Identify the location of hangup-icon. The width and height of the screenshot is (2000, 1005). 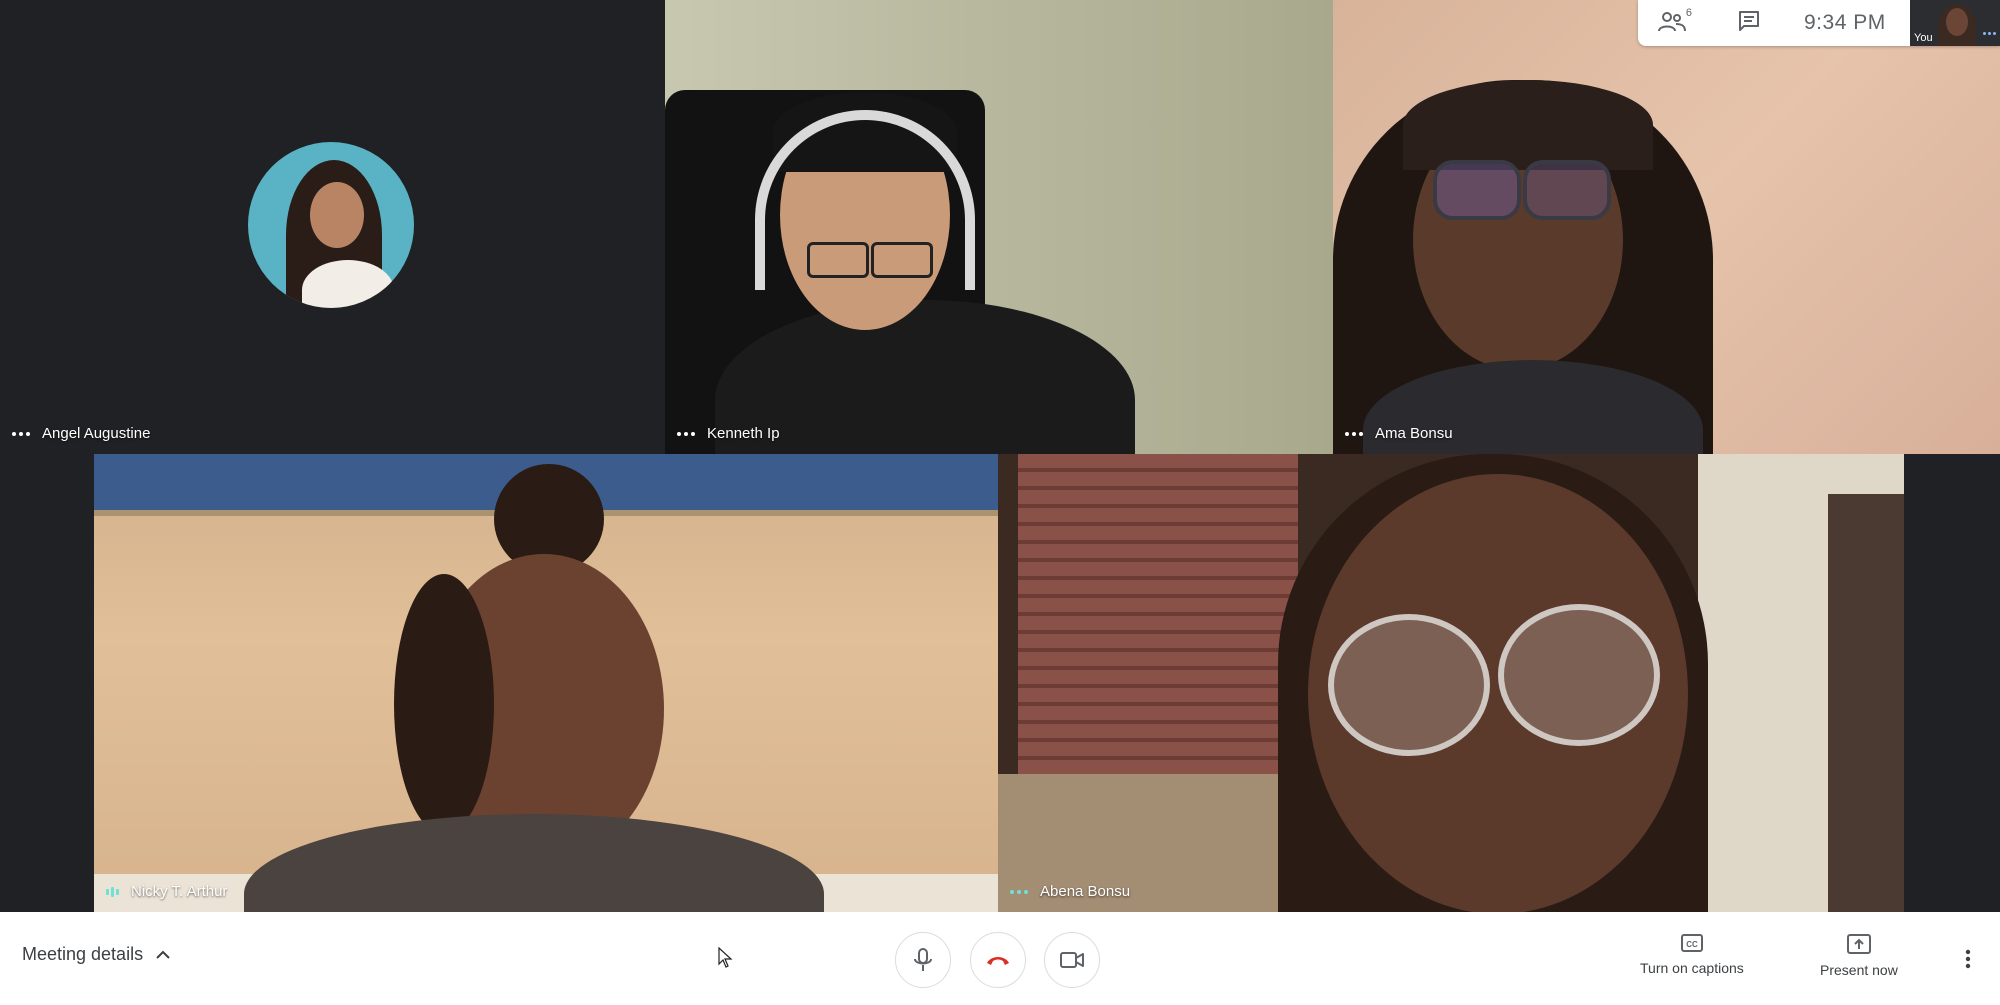
(998, 961).